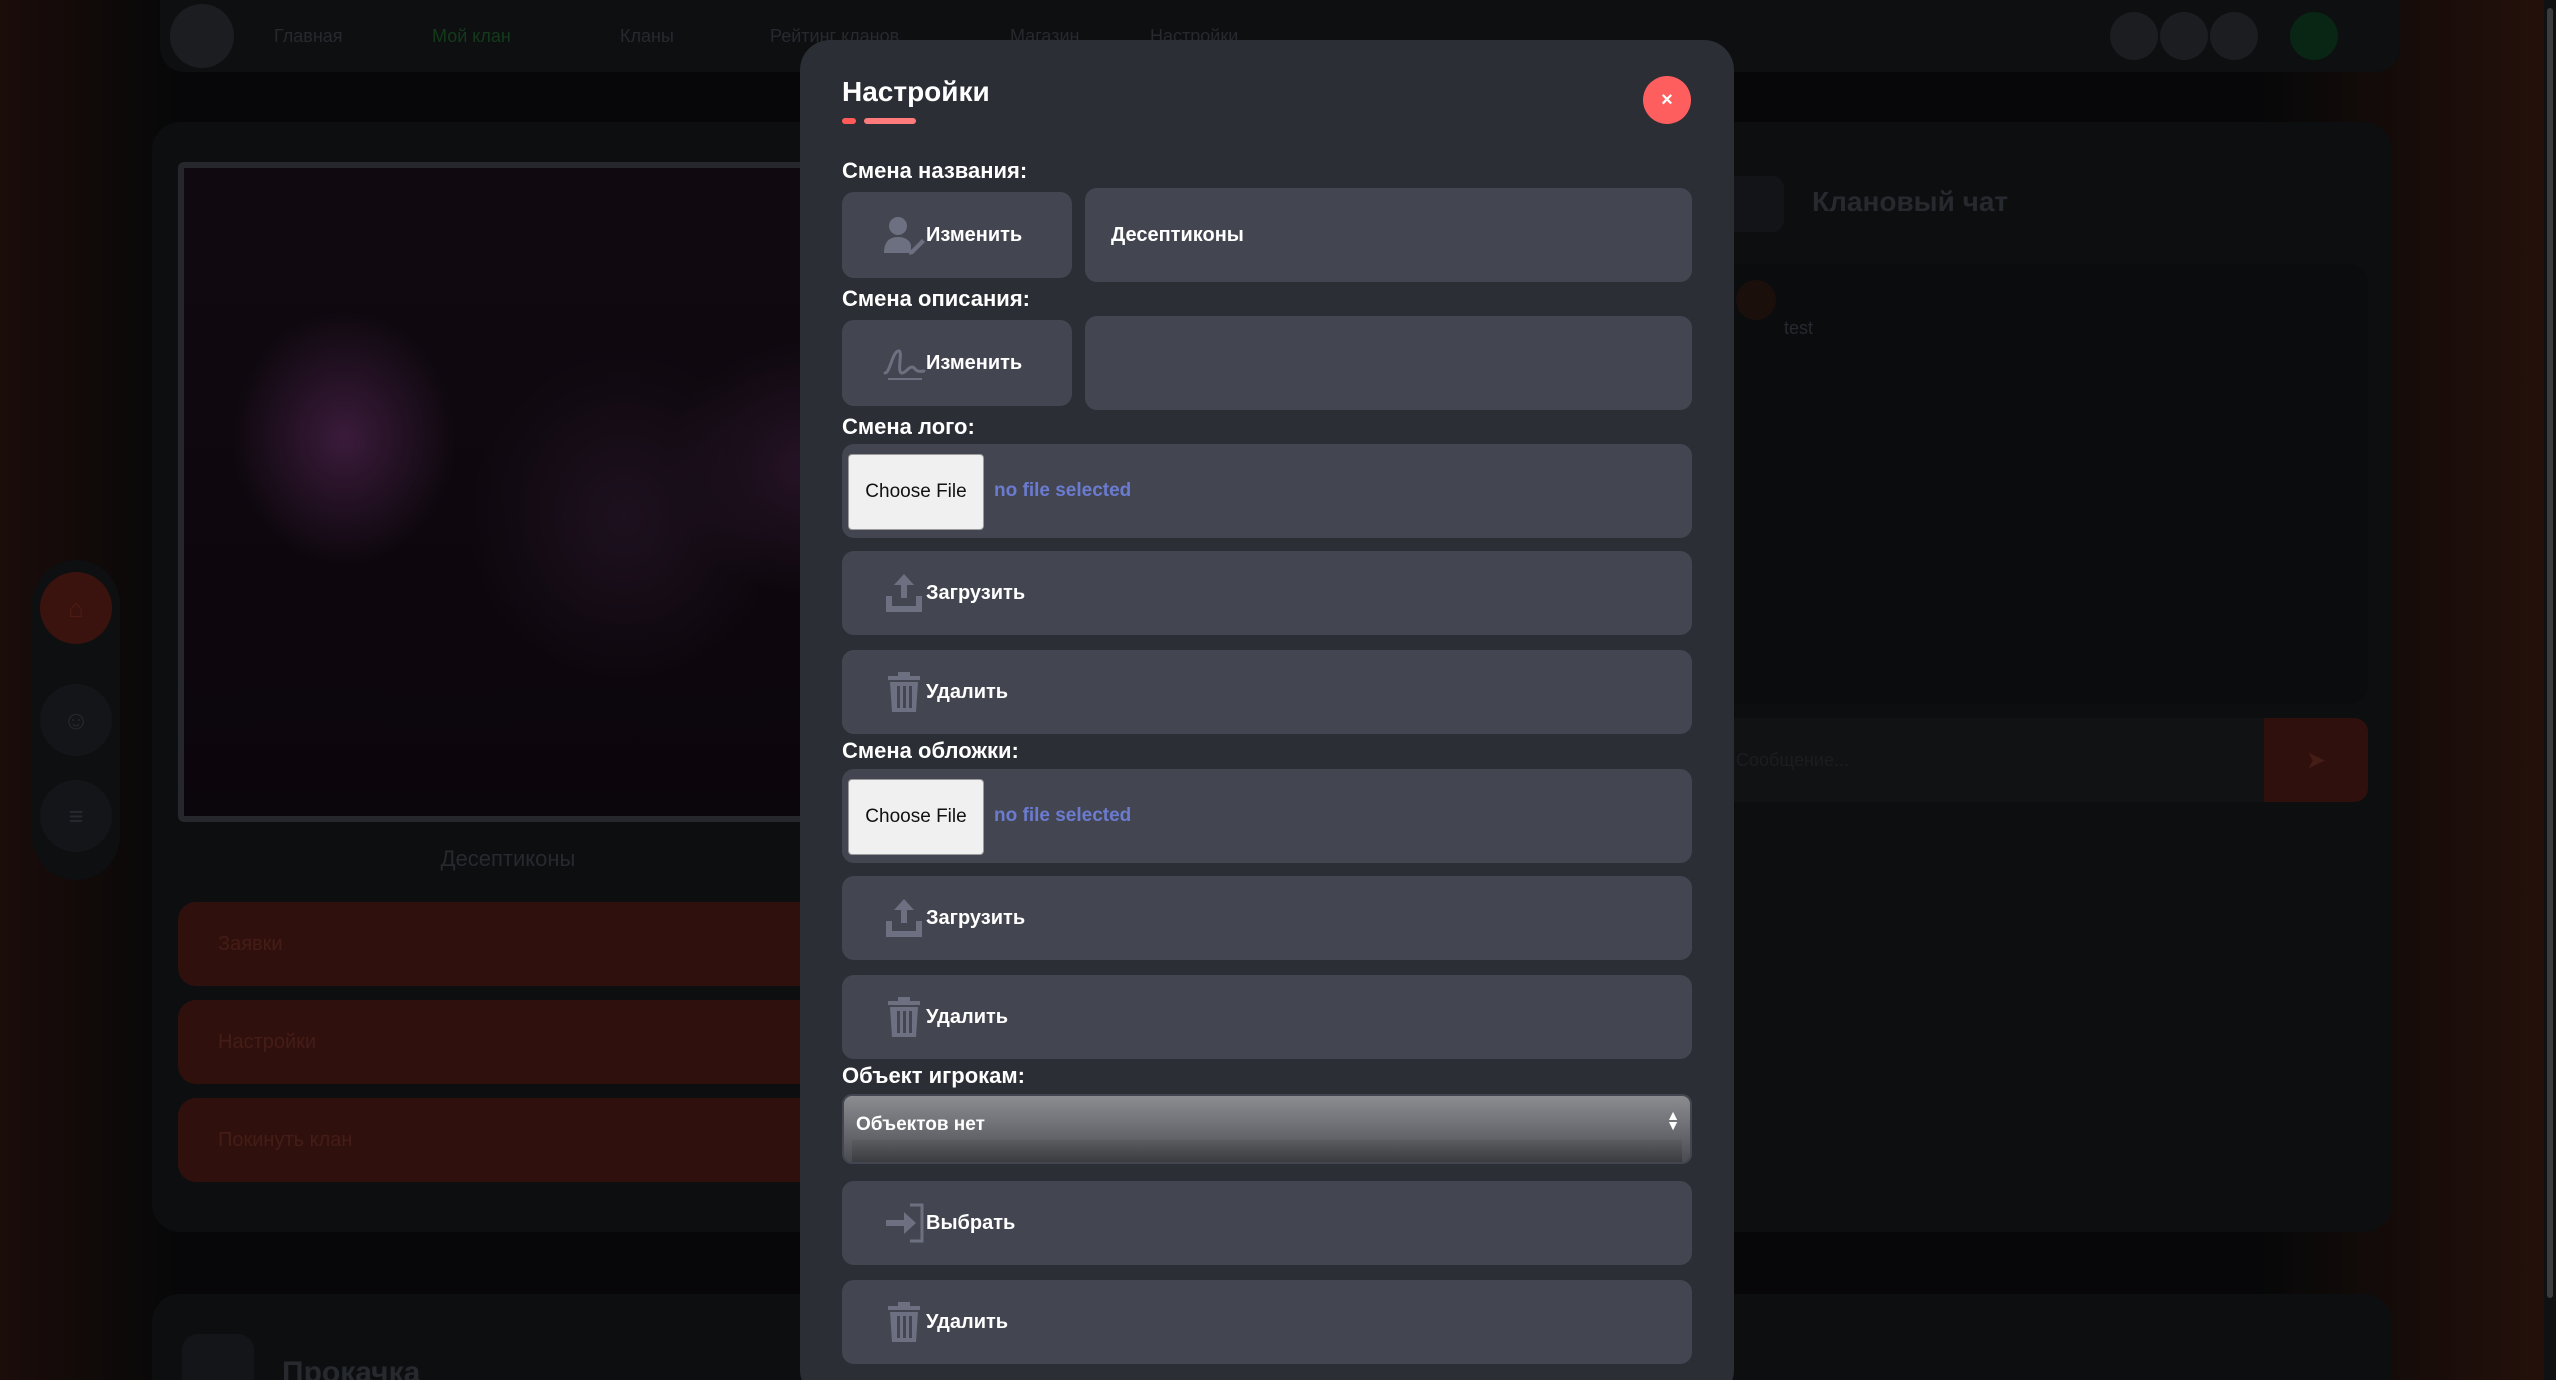 The image size is (2556, 1380). Describe the element at coordinates (1267, 1151) in the screenshot. I see `select-shadow` at that location.